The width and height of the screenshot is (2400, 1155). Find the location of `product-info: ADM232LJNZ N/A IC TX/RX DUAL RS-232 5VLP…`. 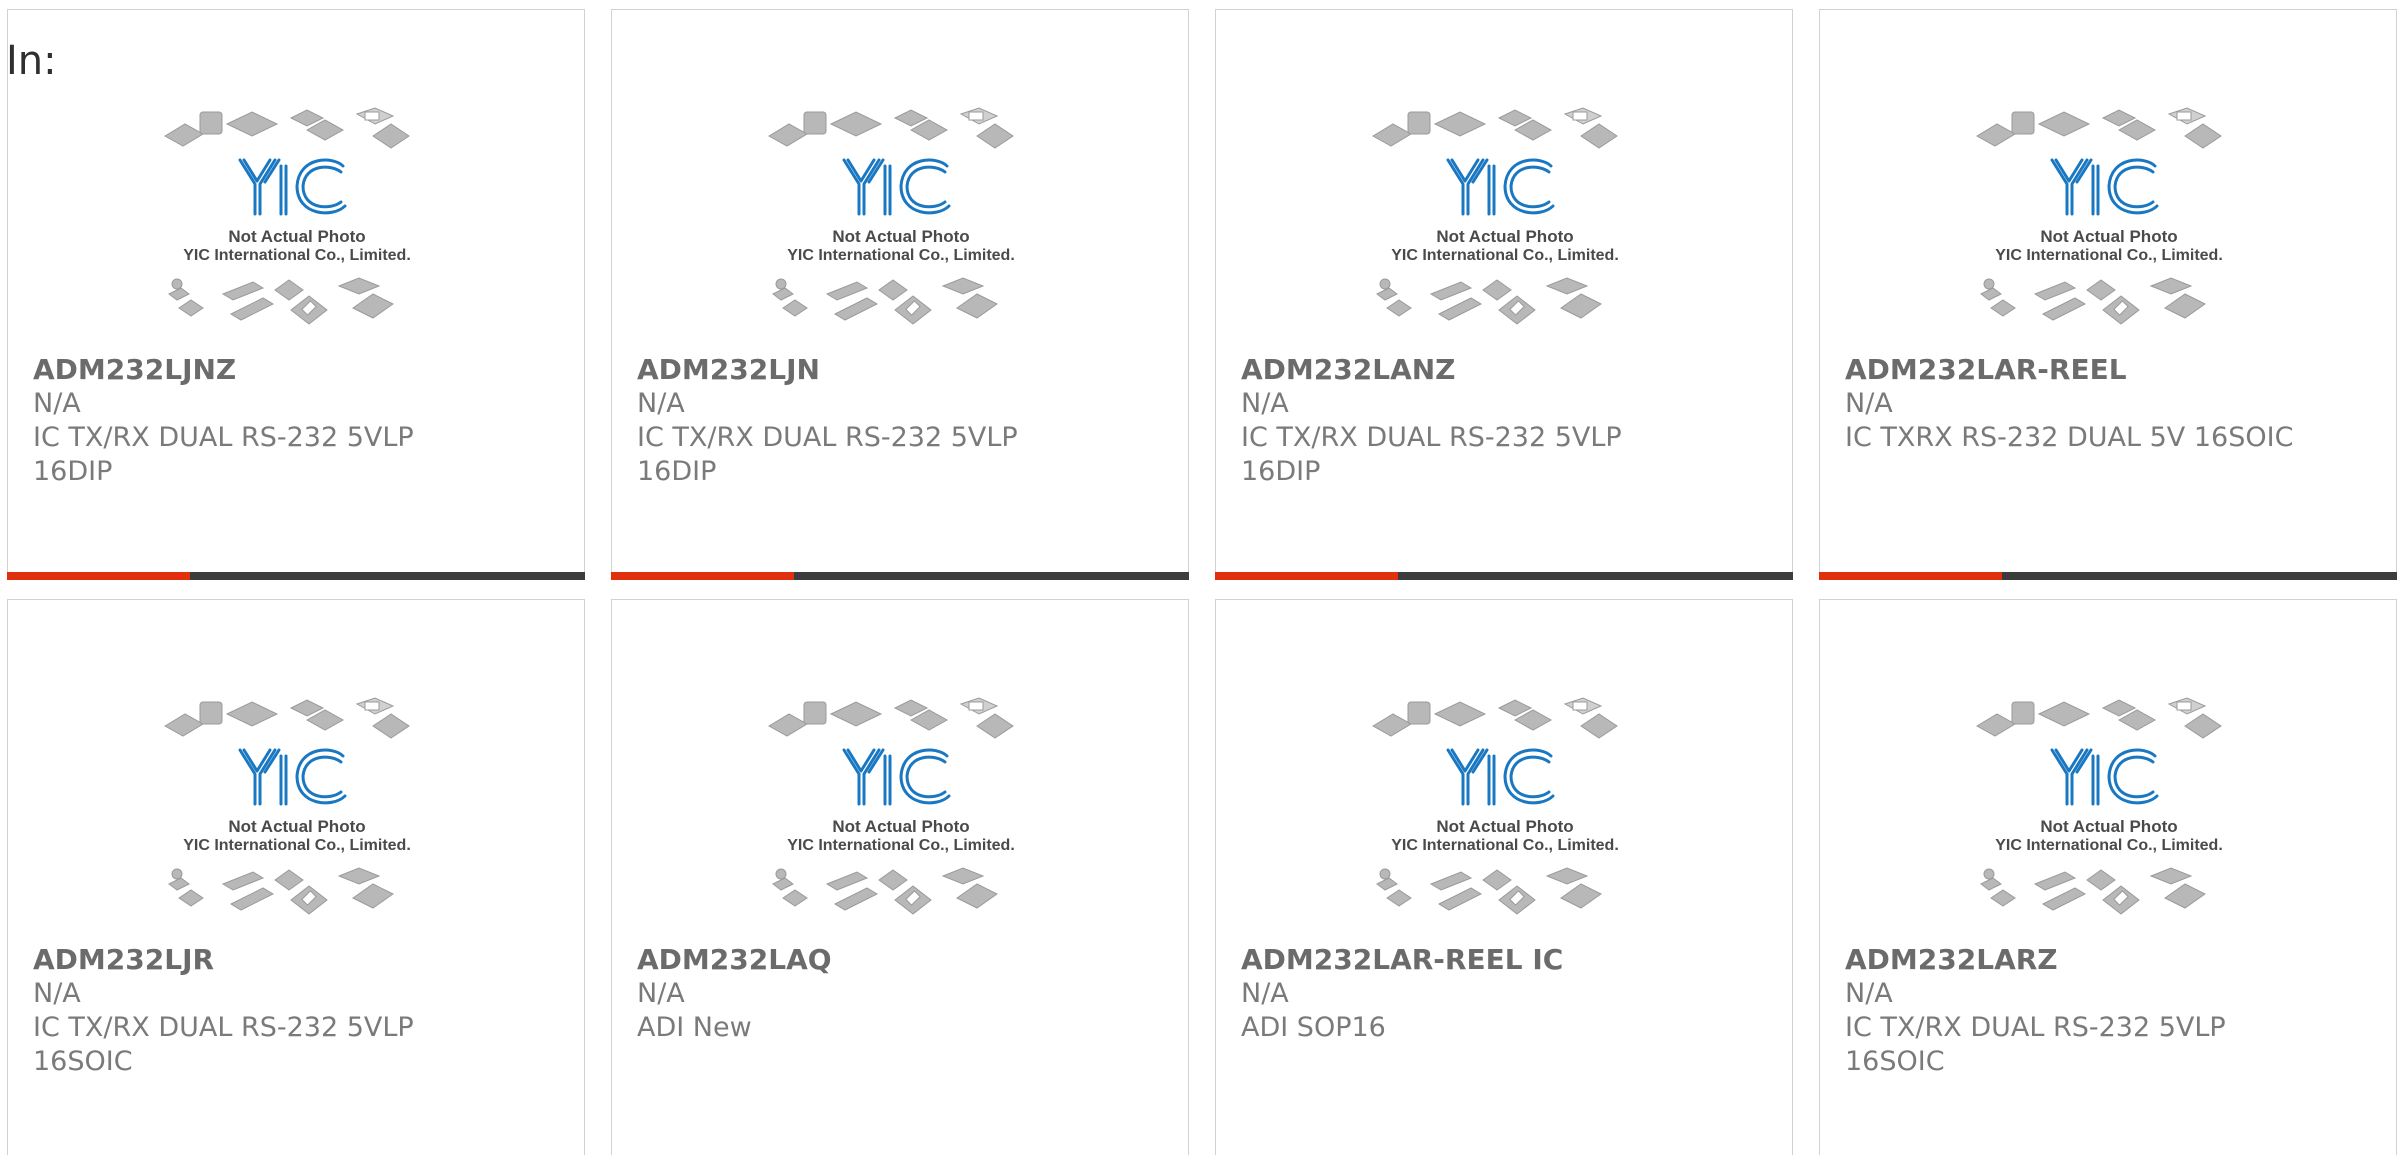

product-info: ADM232LJNZ N/A IC TX/RX DUAL RS-232 5VLP… is located at coordinates (293, 421).